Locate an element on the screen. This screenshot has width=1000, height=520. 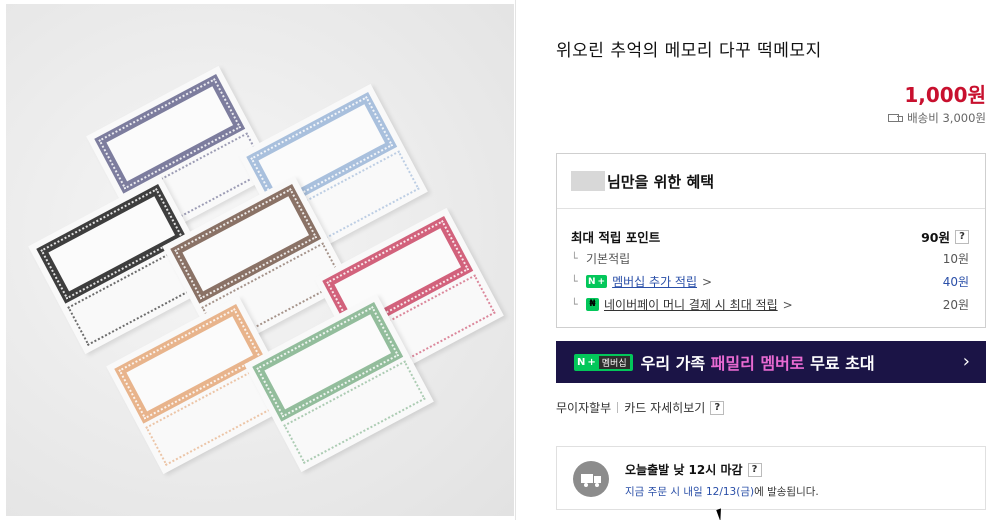
naver-plus-badge-icon: N + is located at coordinates (597, 281).